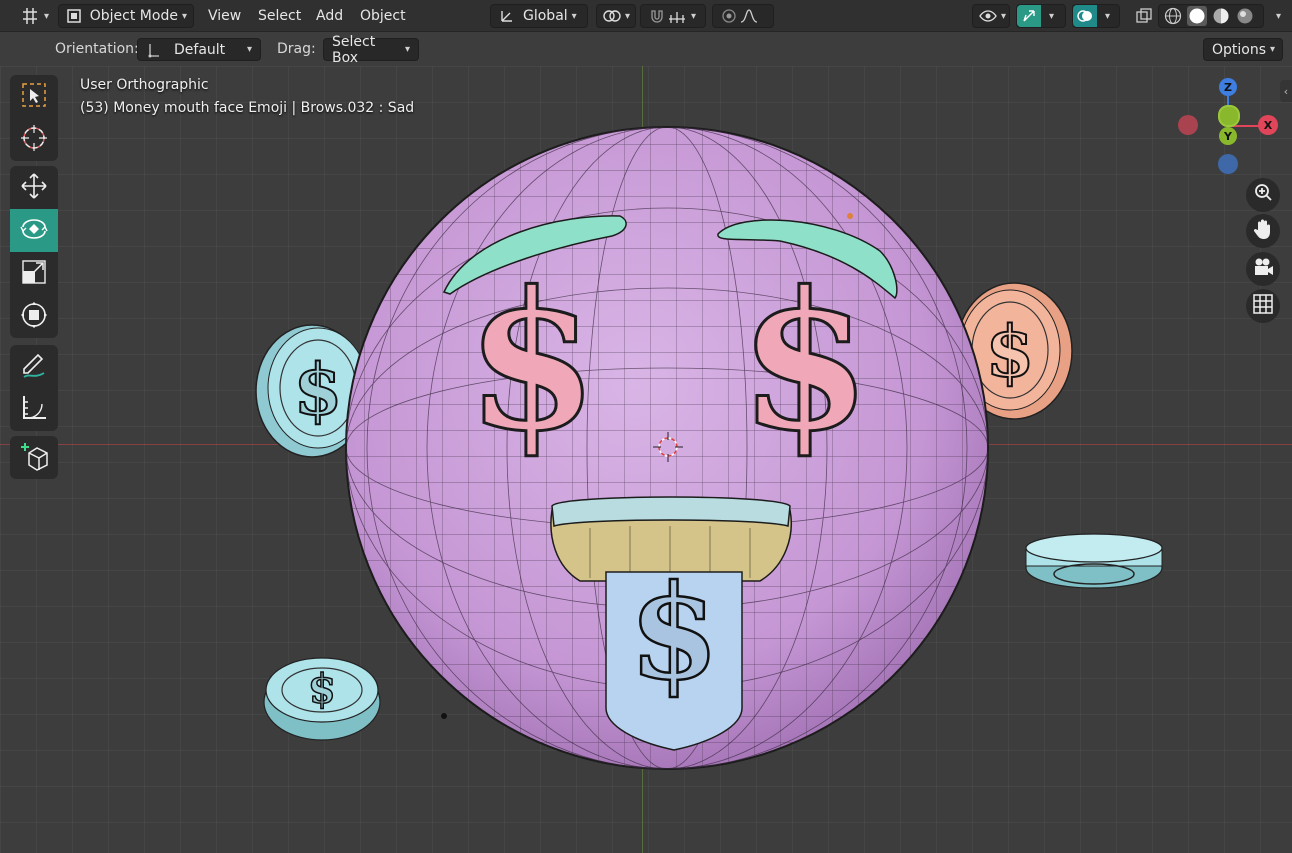  What do you see at coordinates (850, 216) in the screenshot?
I see `object-origin-dot` at bounding box center [850, 216].